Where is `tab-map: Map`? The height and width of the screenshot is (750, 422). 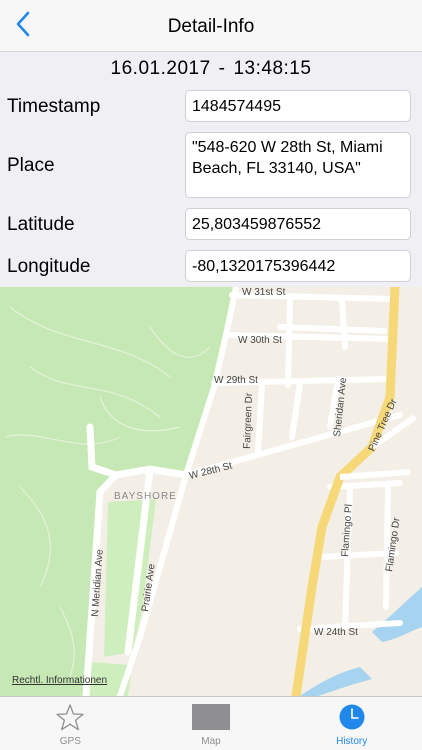 tab-map: Map is located at coordinates (211, 723).